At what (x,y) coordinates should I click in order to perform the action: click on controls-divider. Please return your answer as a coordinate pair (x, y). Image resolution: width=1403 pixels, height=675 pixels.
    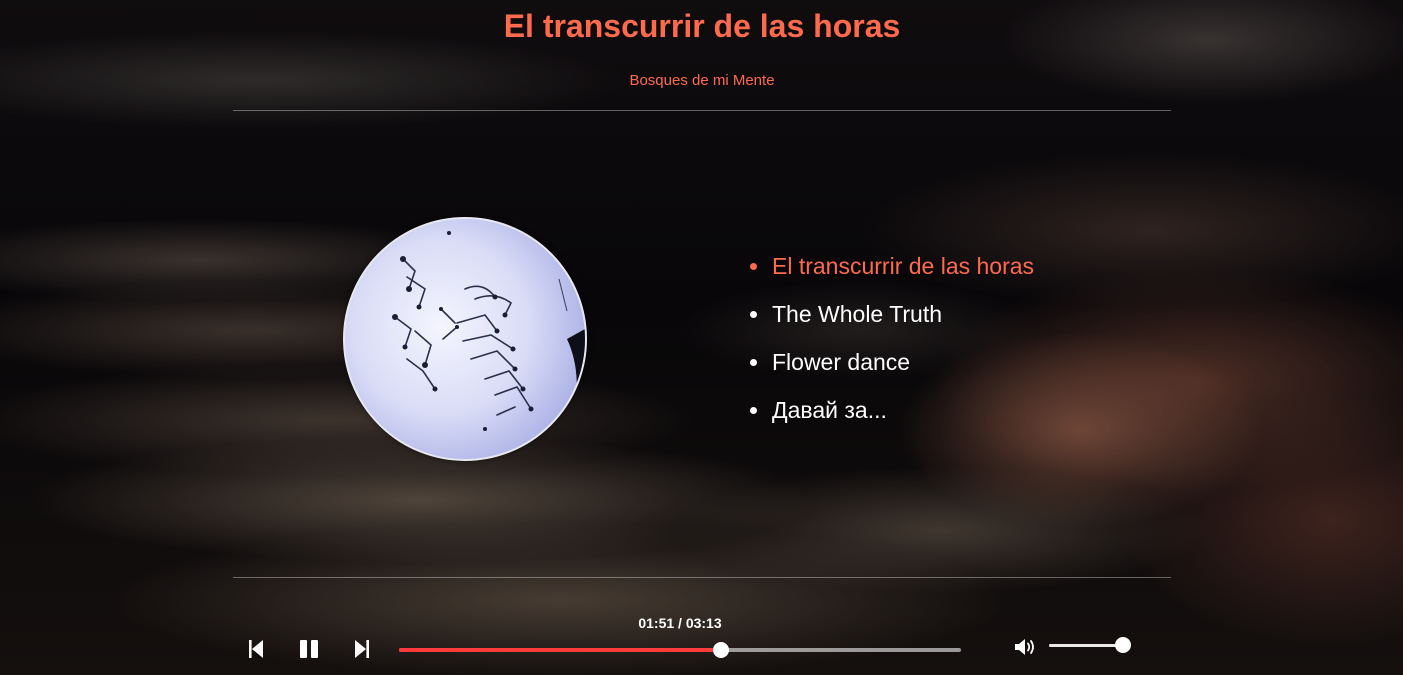
    Looking at the image, I should click on (702, 577).